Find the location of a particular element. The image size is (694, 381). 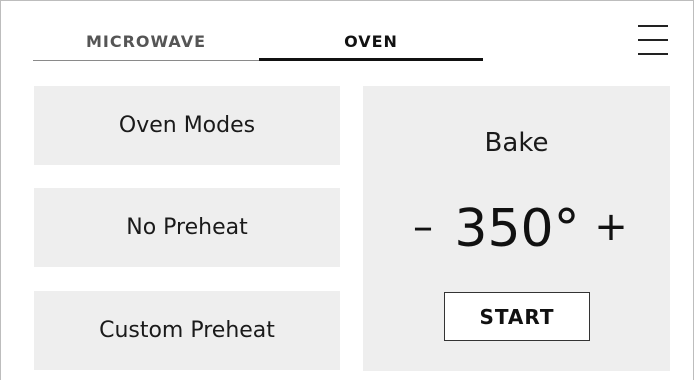

mode-title: Bake is located at coordinates (516, 143).